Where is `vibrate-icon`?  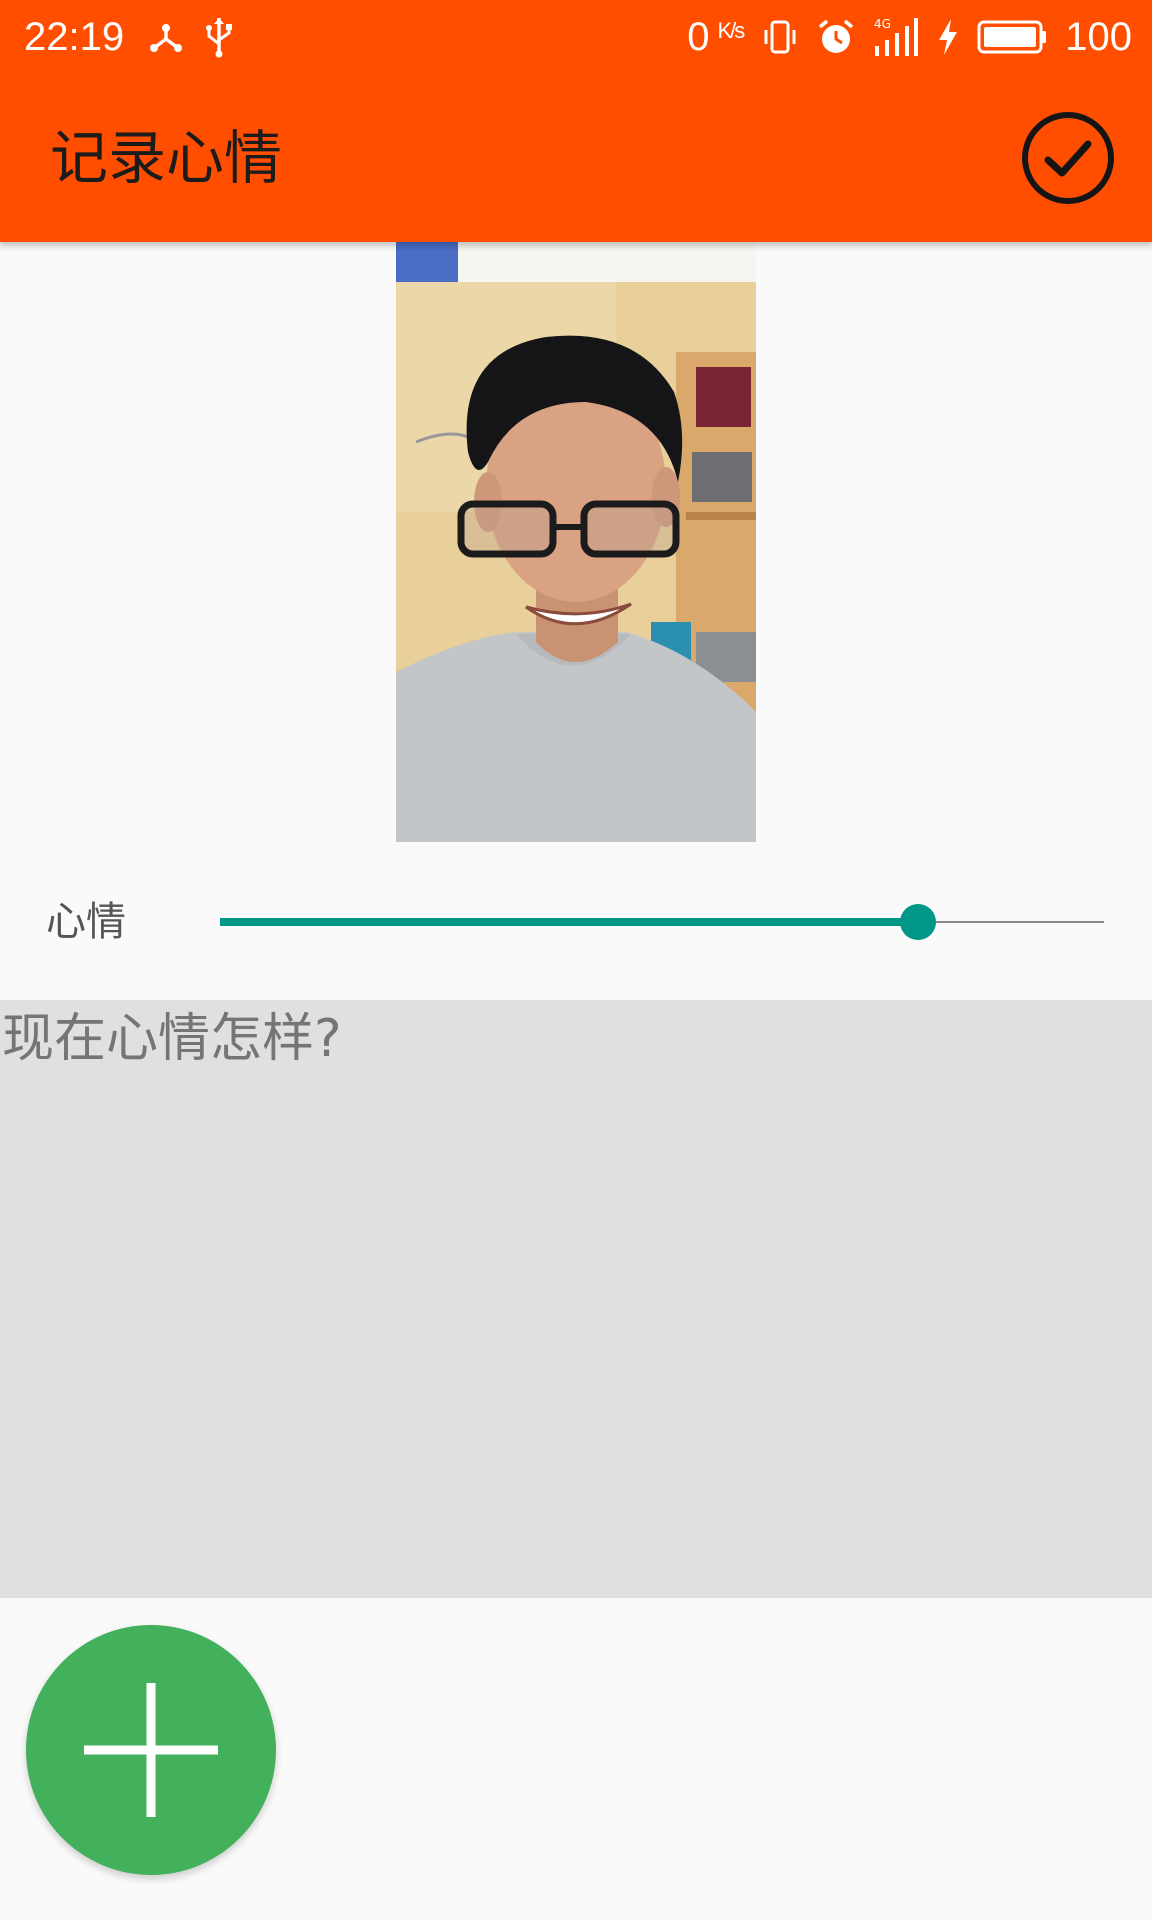
vibrate-icon is located at coordinates (780, 37).